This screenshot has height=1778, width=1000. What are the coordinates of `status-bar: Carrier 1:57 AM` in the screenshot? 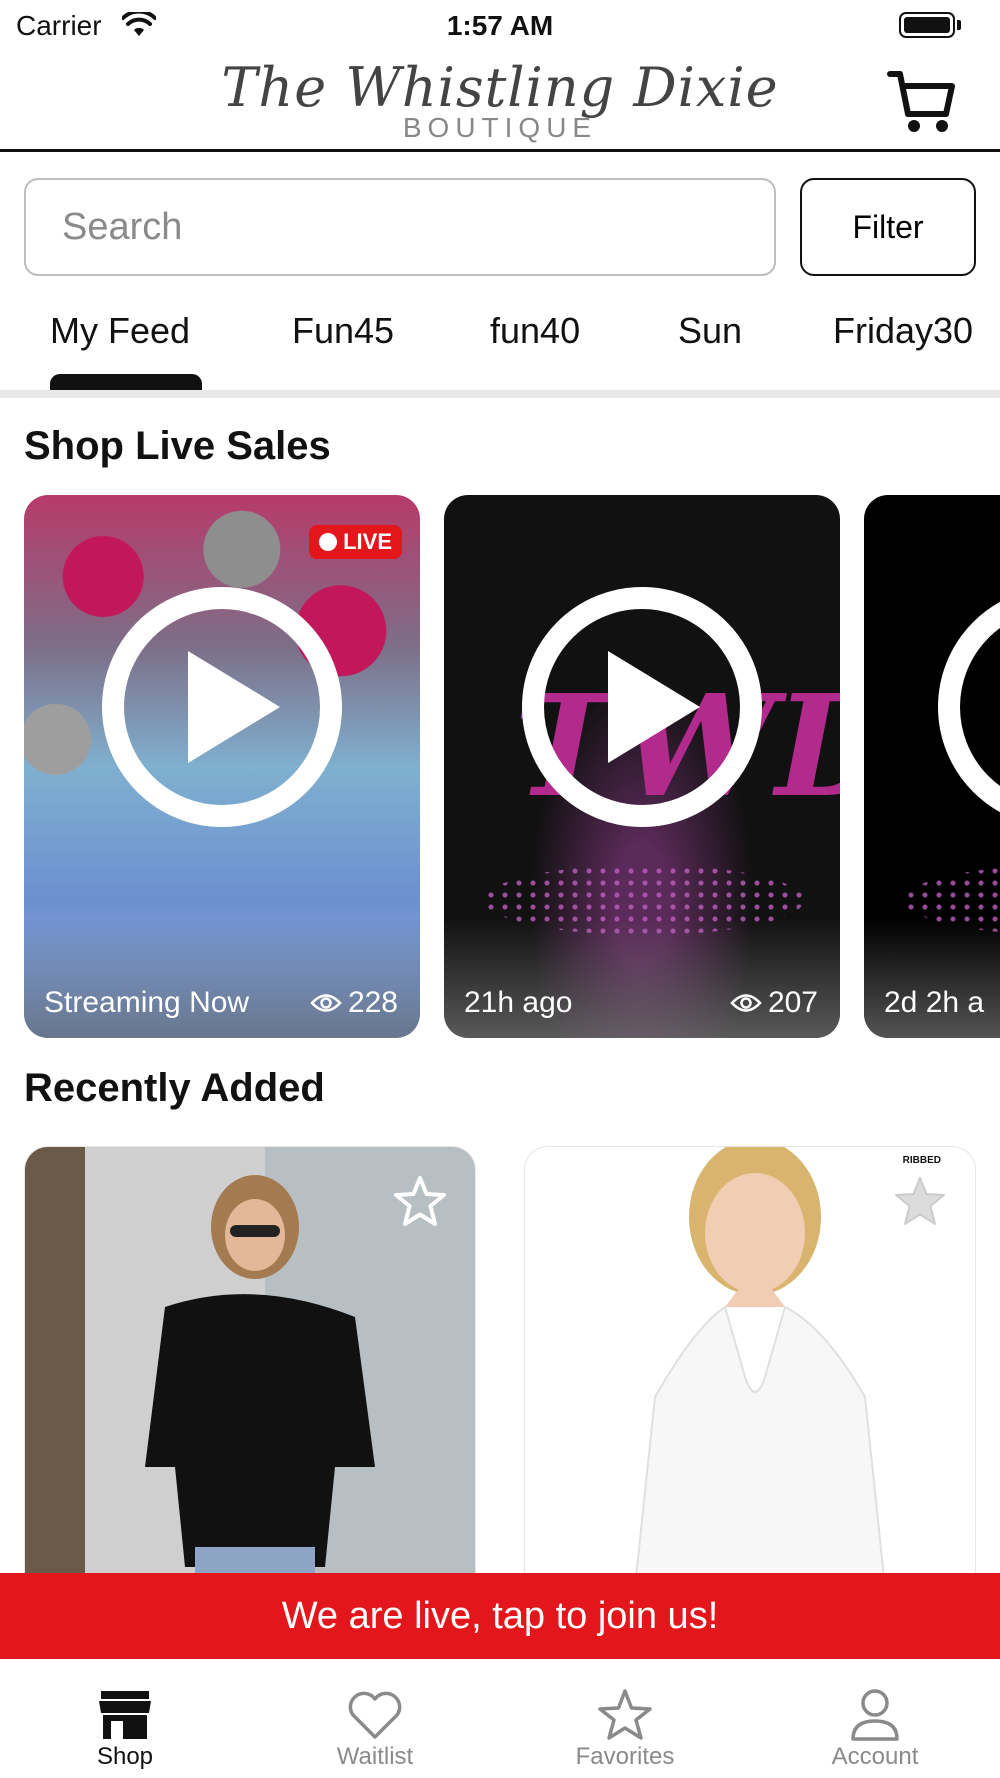 It's located at (500, 25).